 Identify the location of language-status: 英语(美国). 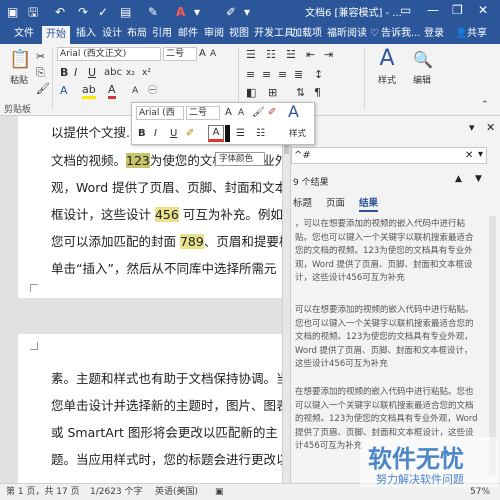
(176, 492).